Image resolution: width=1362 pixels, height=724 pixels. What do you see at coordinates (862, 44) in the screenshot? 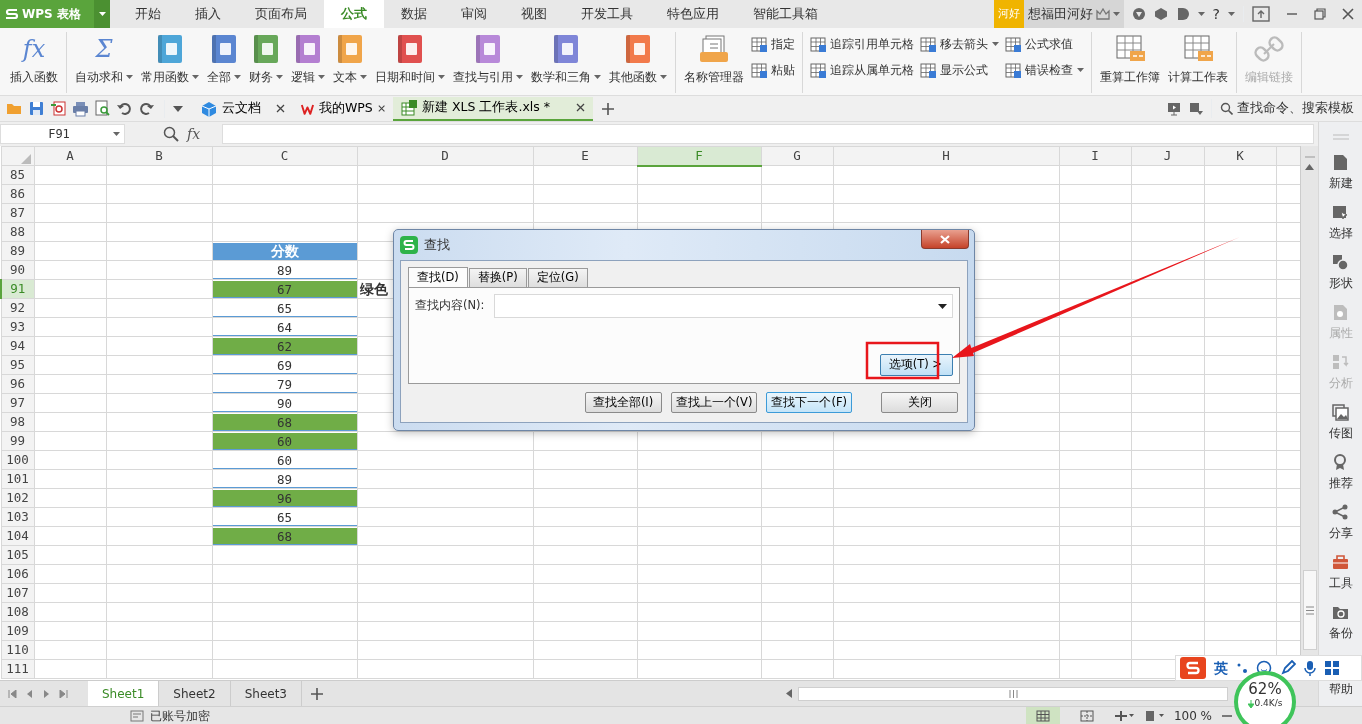
I see `ribbon-button: 追踪引用单元格` at bounding box center [862, 44].